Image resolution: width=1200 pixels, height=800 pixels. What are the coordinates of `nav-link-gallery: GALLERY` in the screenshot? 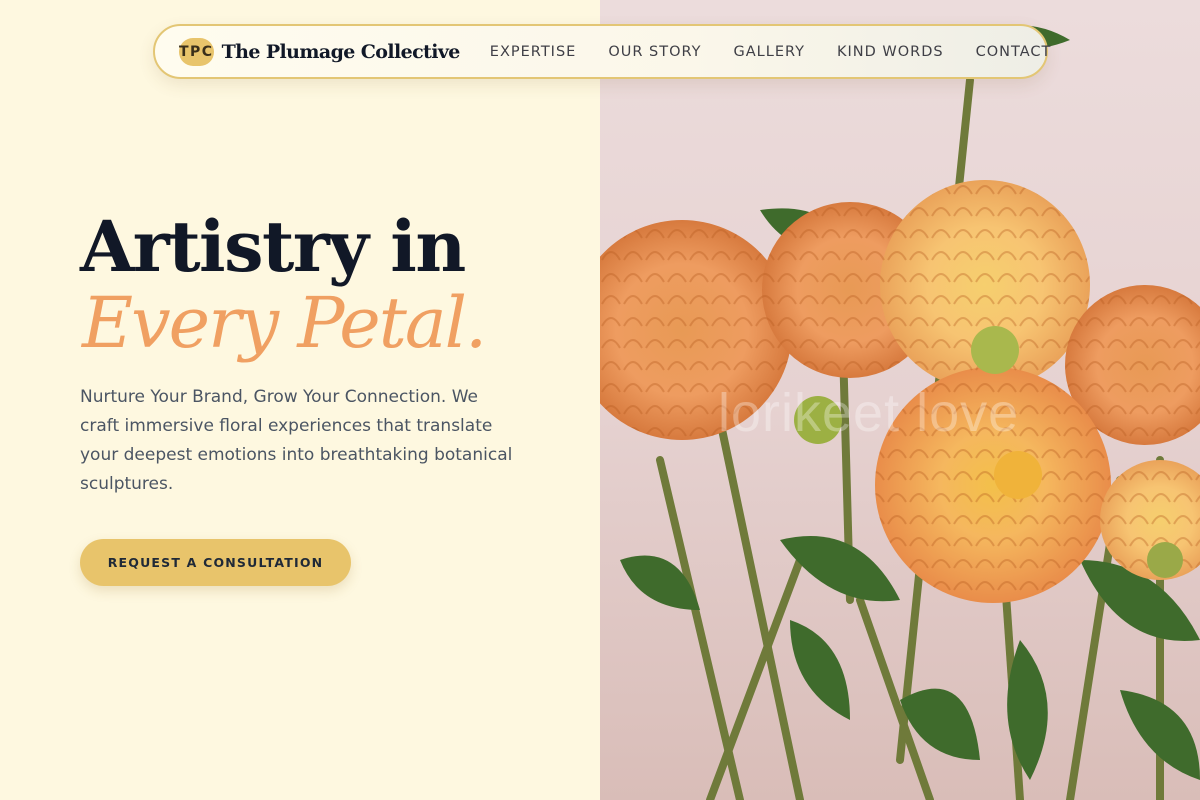 It's located at (769, 52).